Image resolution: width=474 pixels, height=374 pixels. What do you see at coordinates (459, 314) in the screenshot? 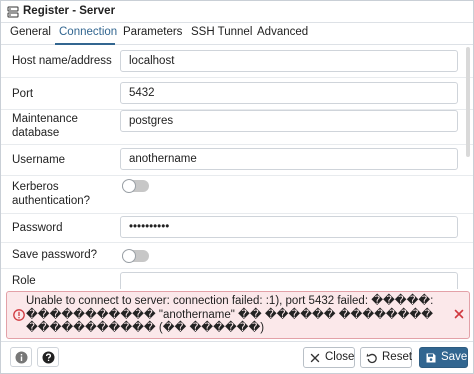
I see `close-error-icon` at bounding box center [459, 314].